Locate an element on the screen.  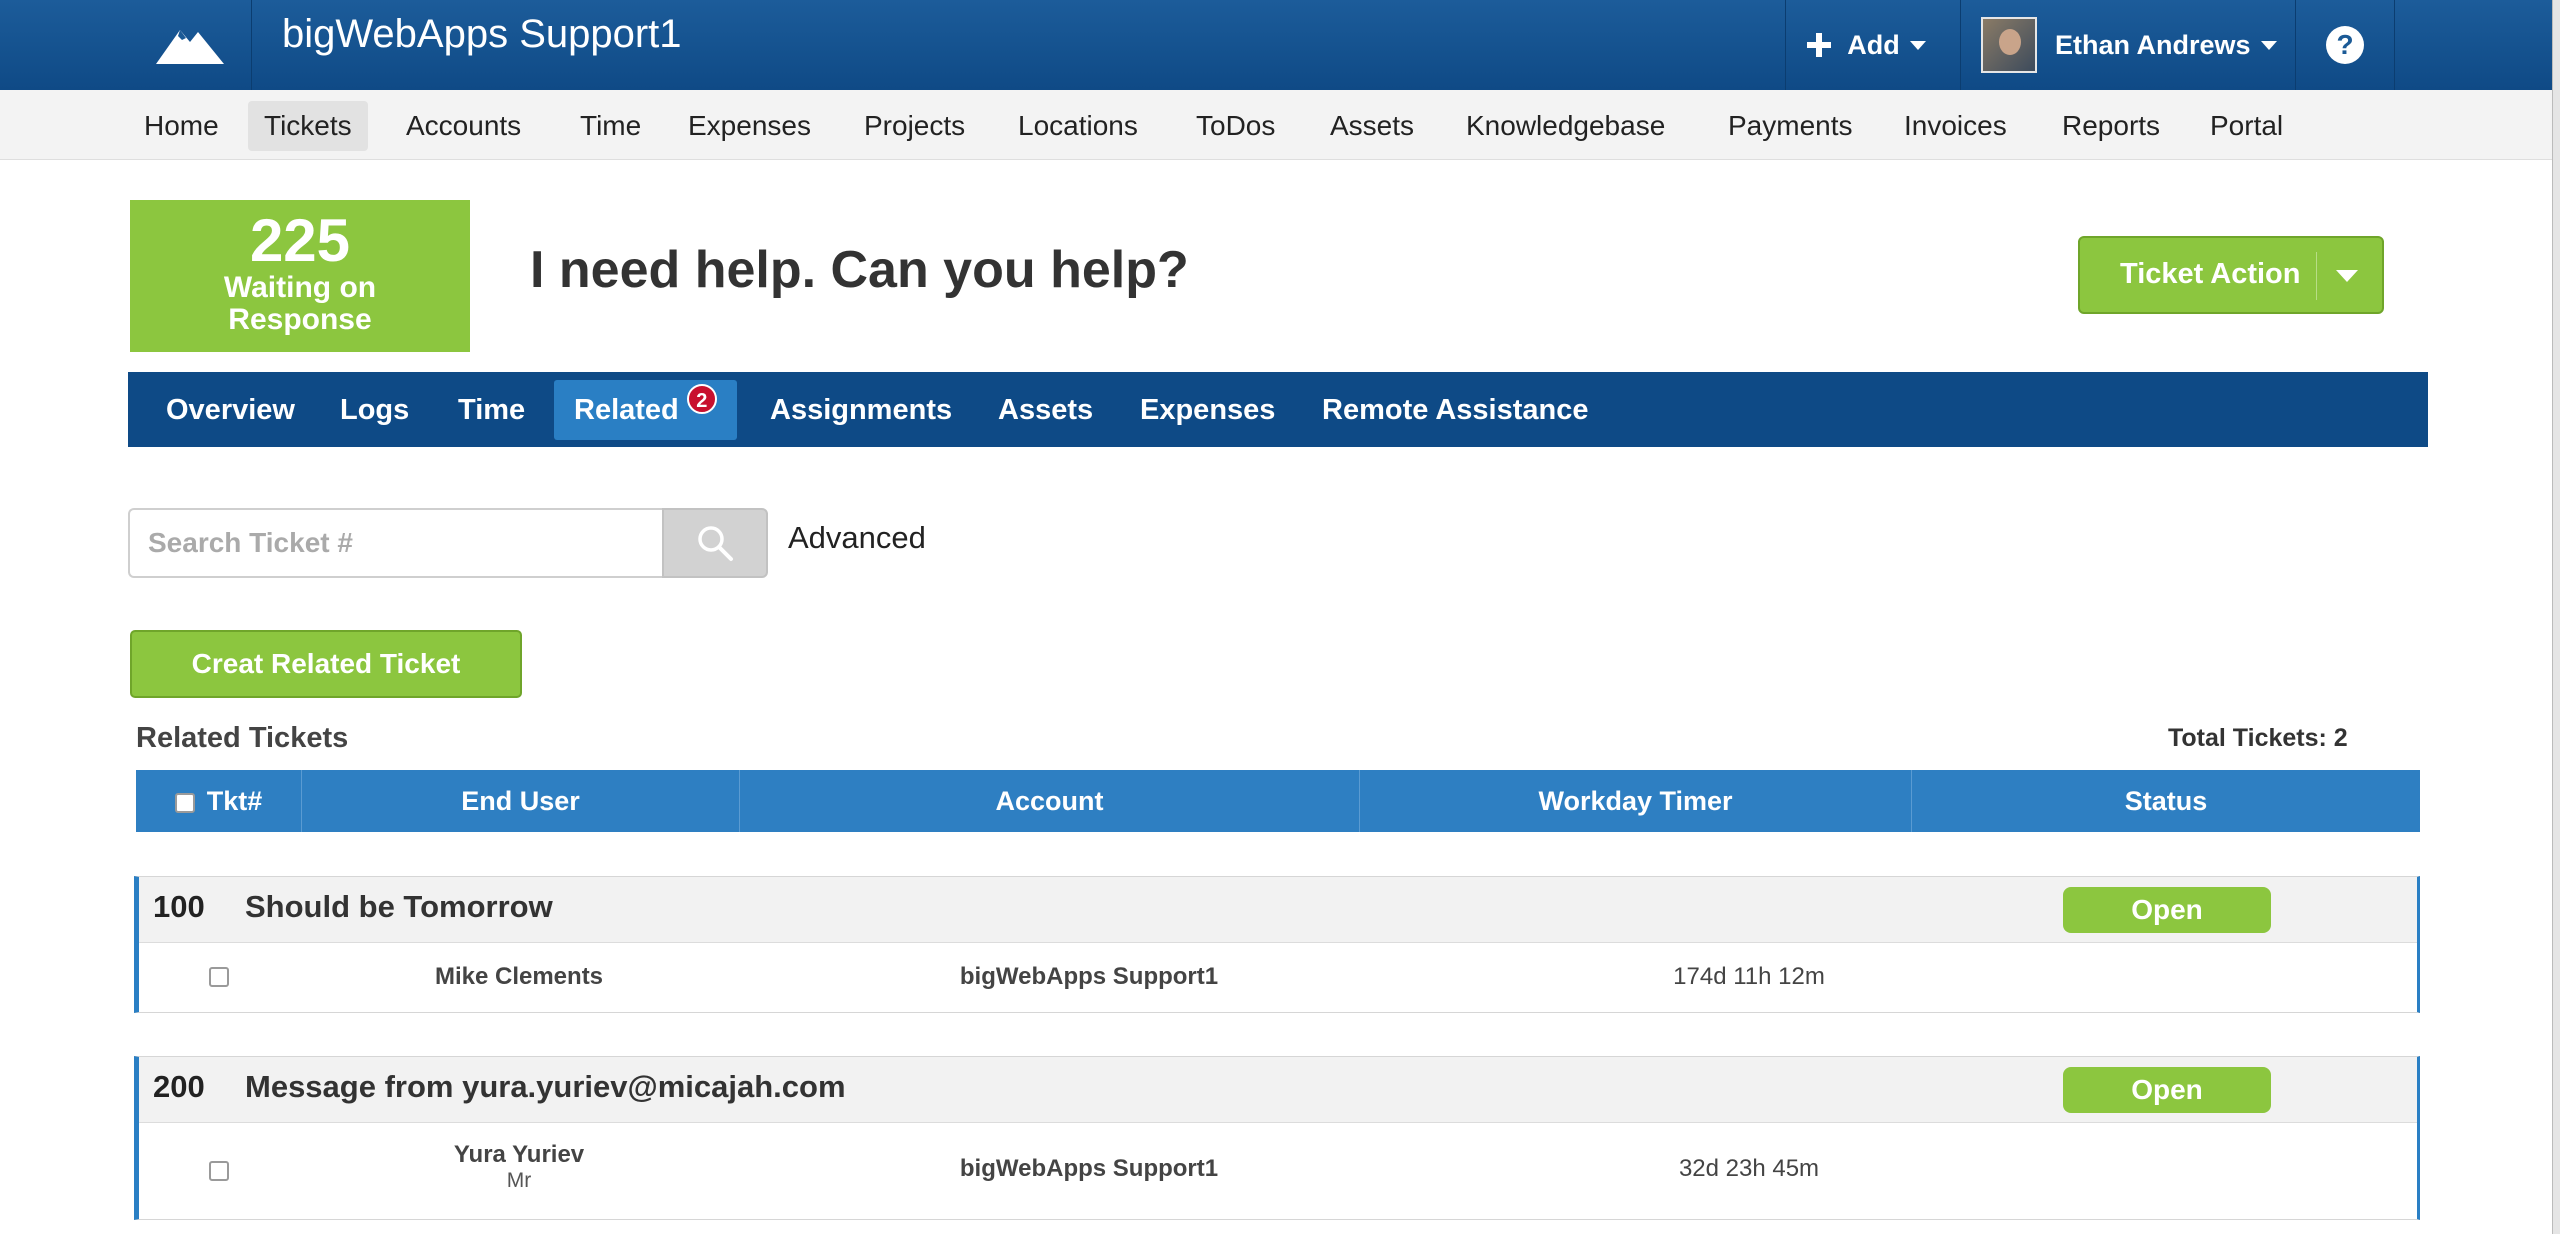
app-logo is located at coordinates (190, 45).